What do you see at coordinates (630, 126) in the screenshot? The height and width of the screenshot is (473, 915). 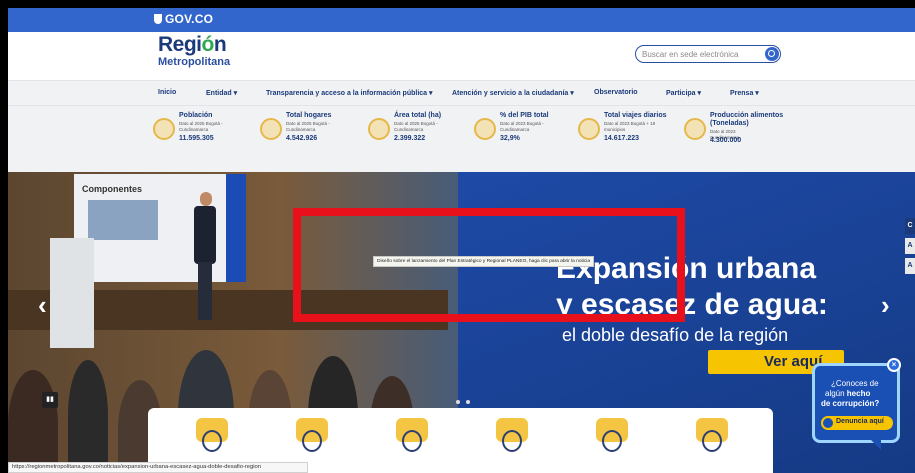 I see `stat-subtitle: Dato al 2023 Bogotá + 18 municipios` at bounding box center [630, 126].